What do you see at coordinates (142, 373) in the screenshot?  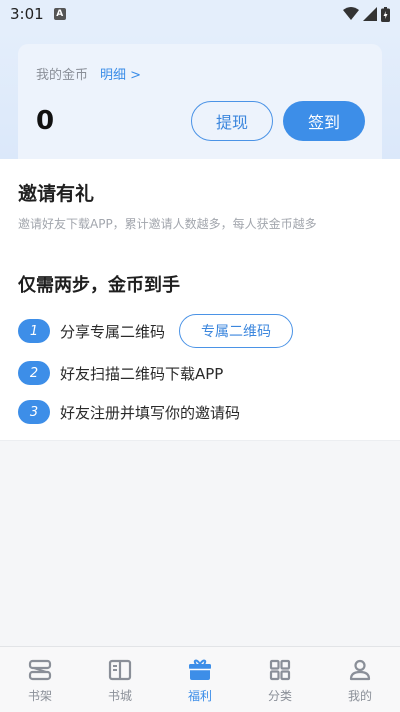 I see `step-text: 好友扫描二维码下载APP` at bounding box center [142, 373].